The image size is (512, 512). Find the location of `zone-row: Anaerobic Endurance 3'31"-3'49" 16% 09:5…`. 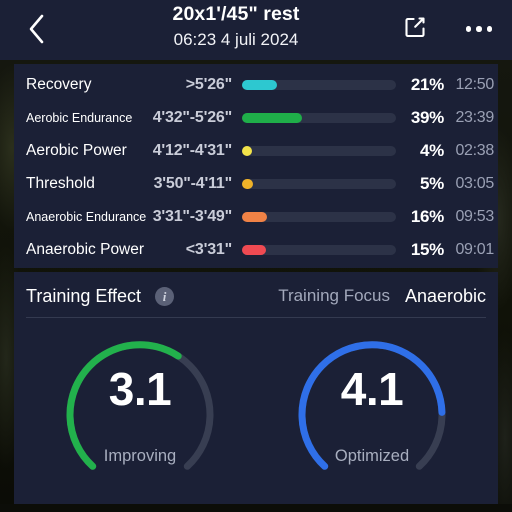

zone-row: Anaerobic Endurance 3'31"-3'49" 16% 09:5… is located at coordinates (256, 217).